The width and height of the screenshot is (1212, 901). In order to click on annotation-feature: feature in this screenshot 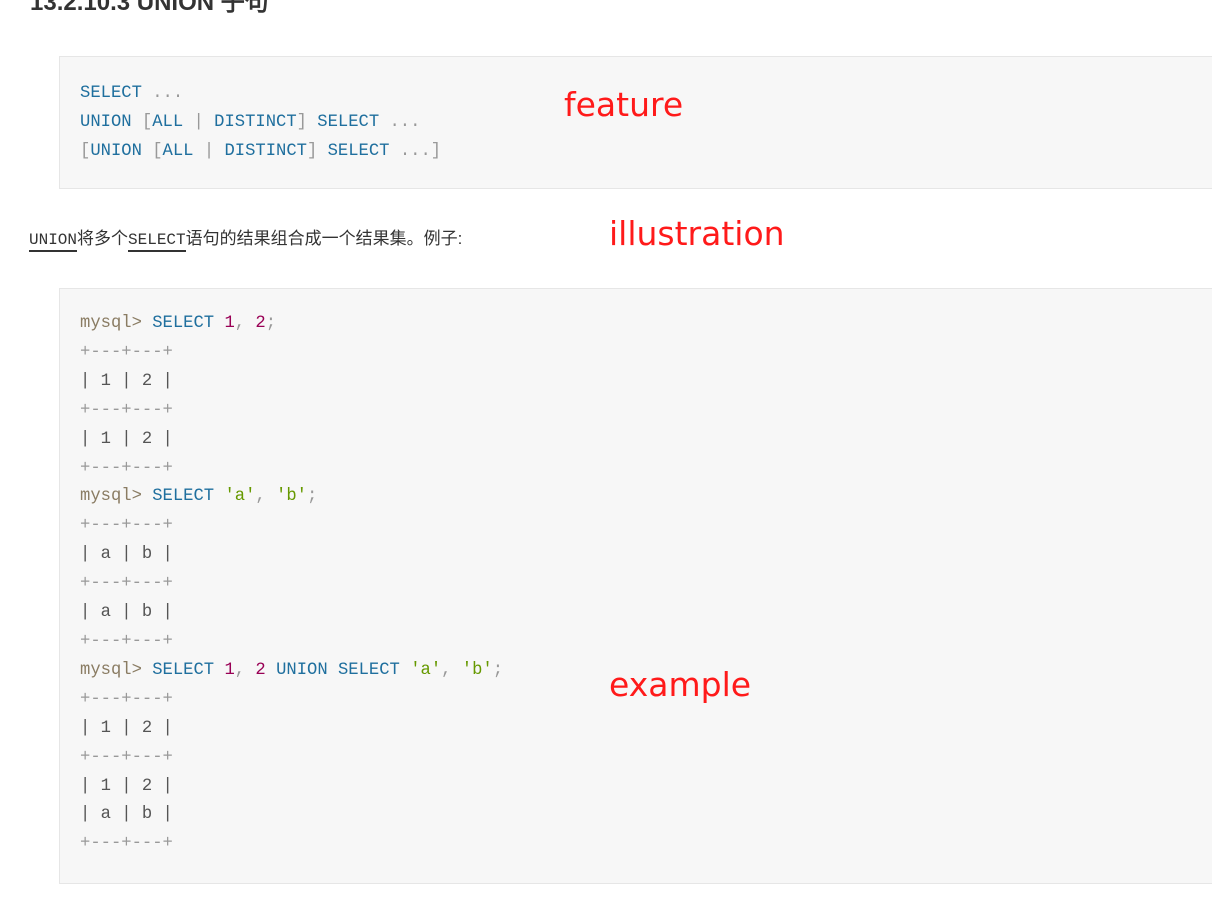, I will do `click(624, 104)`.